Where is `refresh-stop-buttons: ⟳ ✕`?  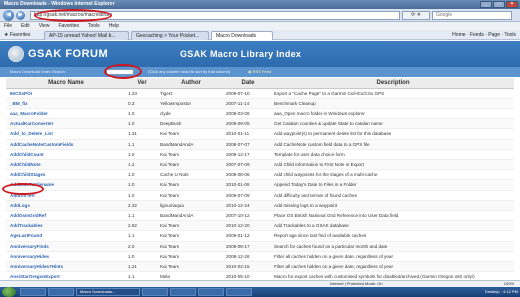
refresh-stop-buttons: ⟳ ✕ is located at coordinates (416, 15).